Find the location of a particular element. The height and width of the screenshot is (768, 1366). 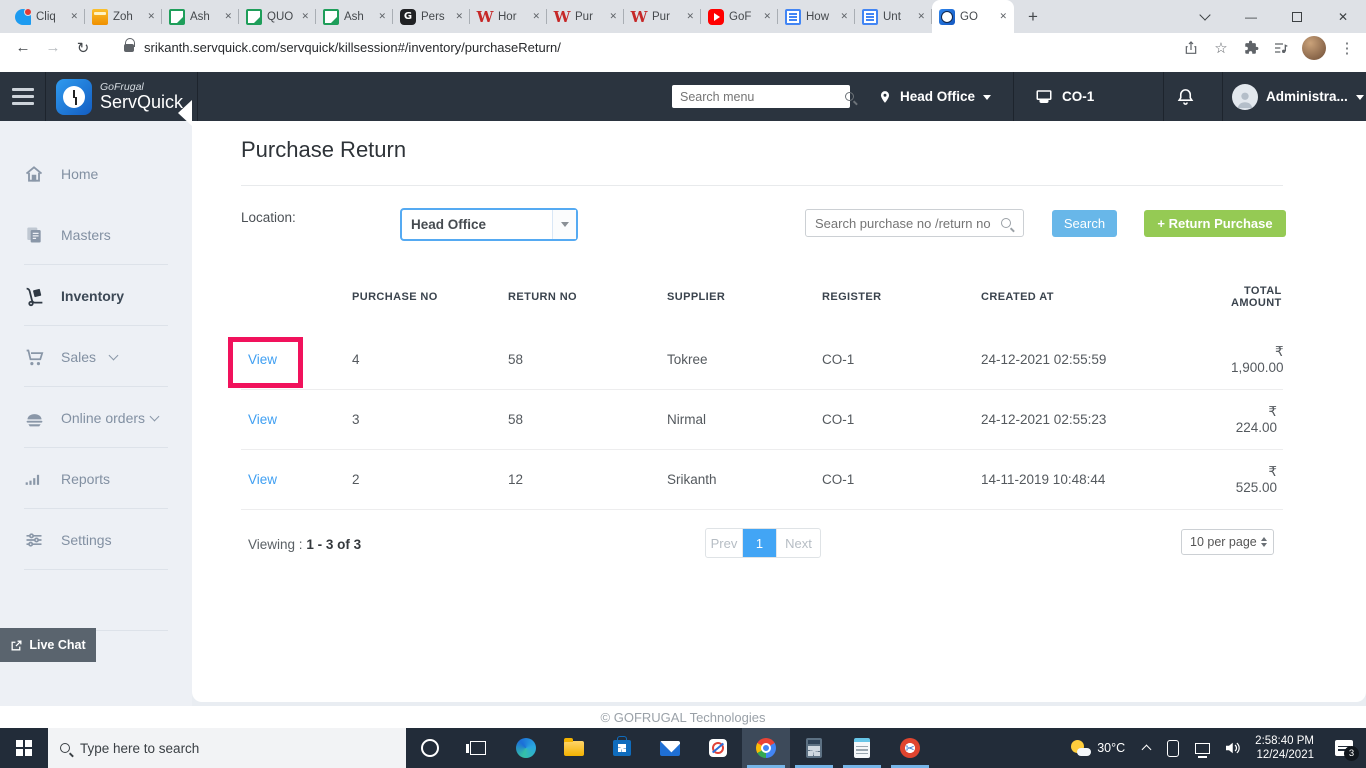

sidebar-item-reports: Reports is located at coordinates (96, 479).